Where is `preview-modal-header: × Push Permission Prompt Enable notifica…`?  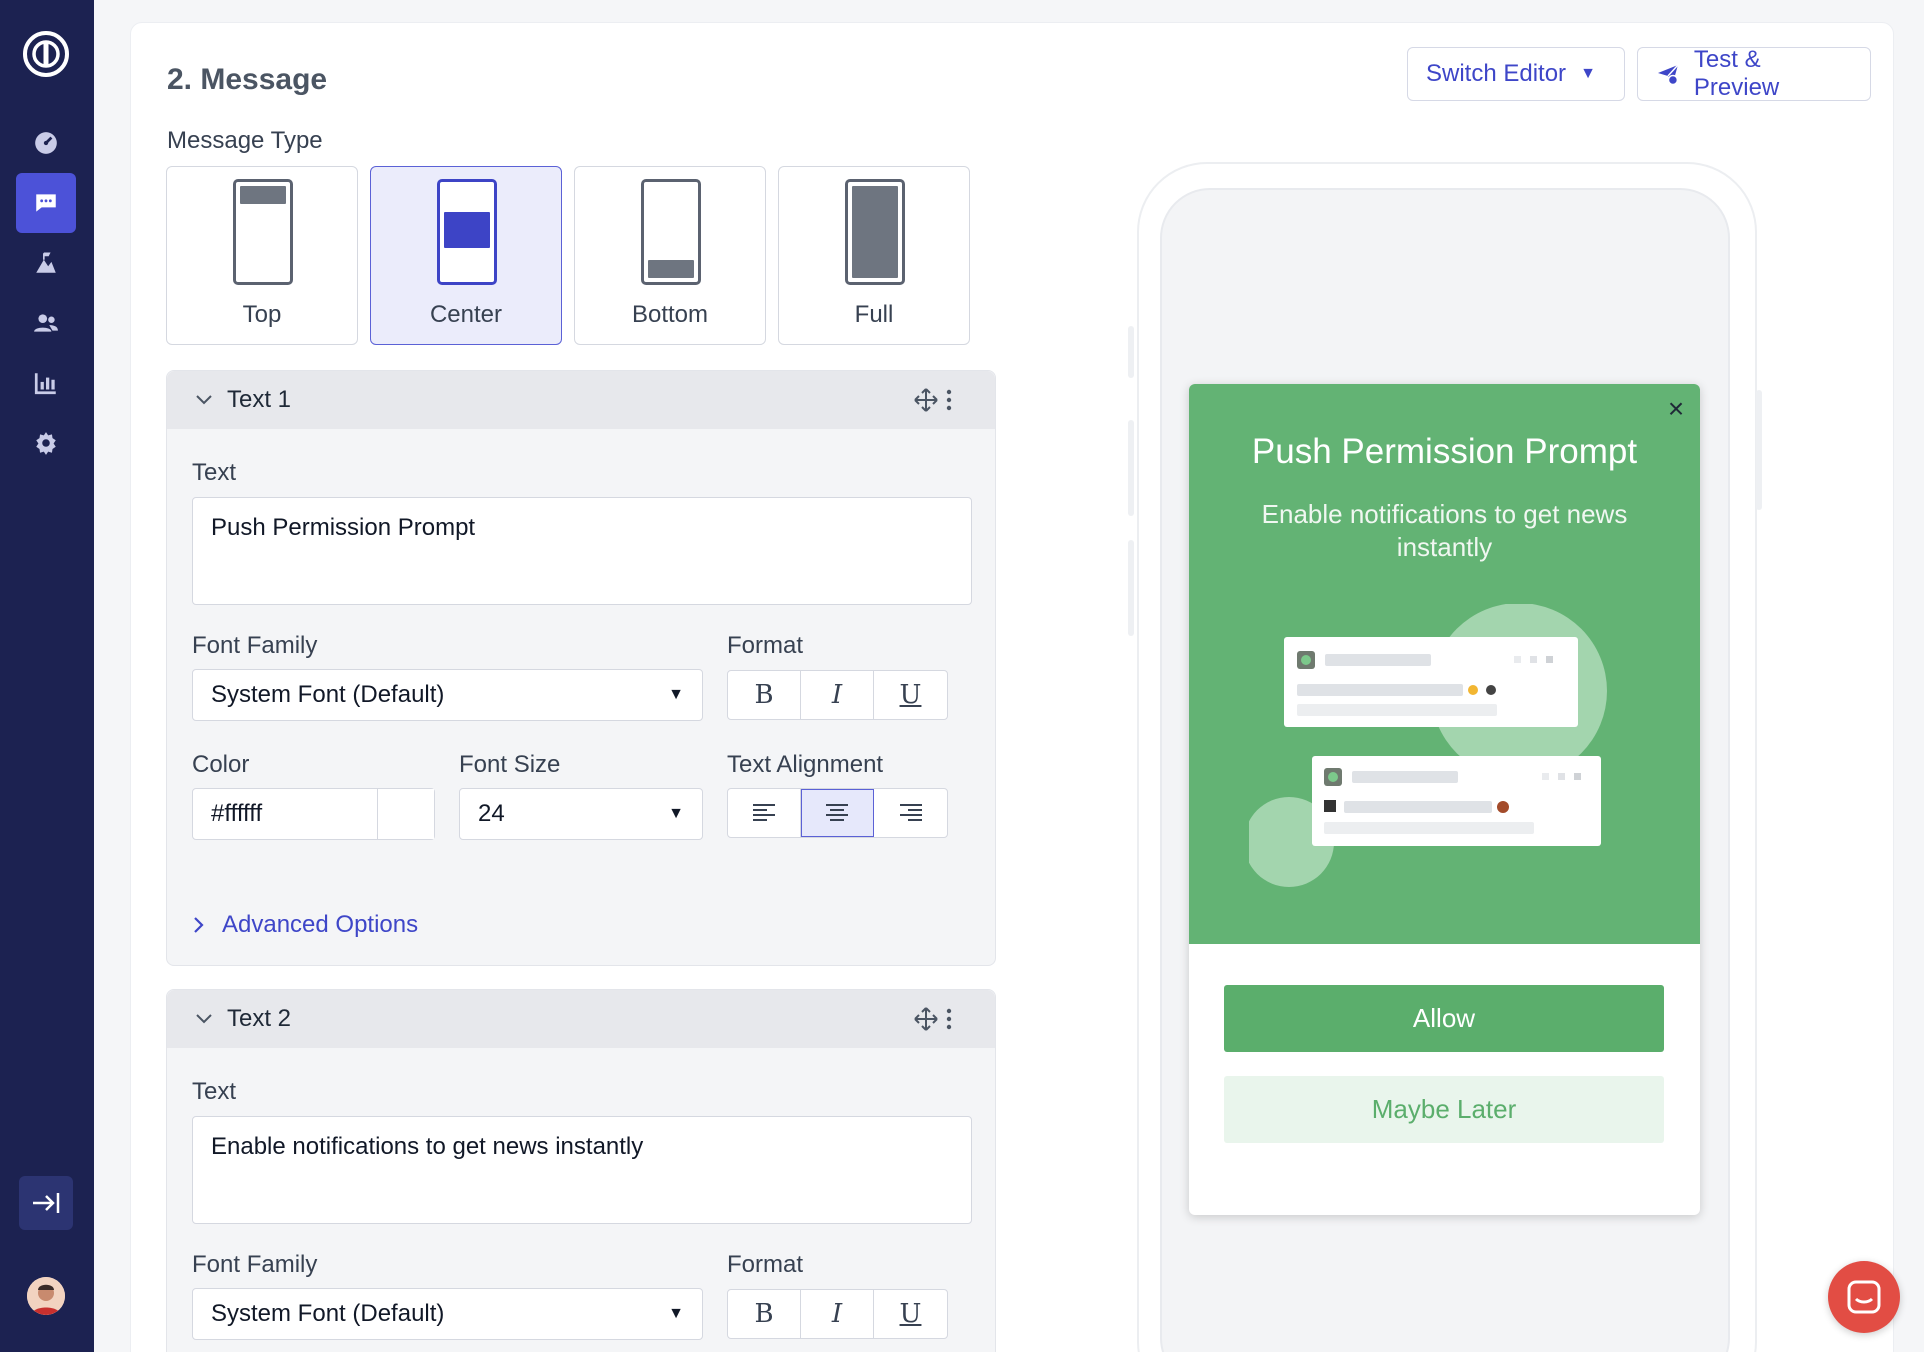
preview-modal-header: × Push Permission Prompt Enable notifica… is located at coordinates (1444, 664).